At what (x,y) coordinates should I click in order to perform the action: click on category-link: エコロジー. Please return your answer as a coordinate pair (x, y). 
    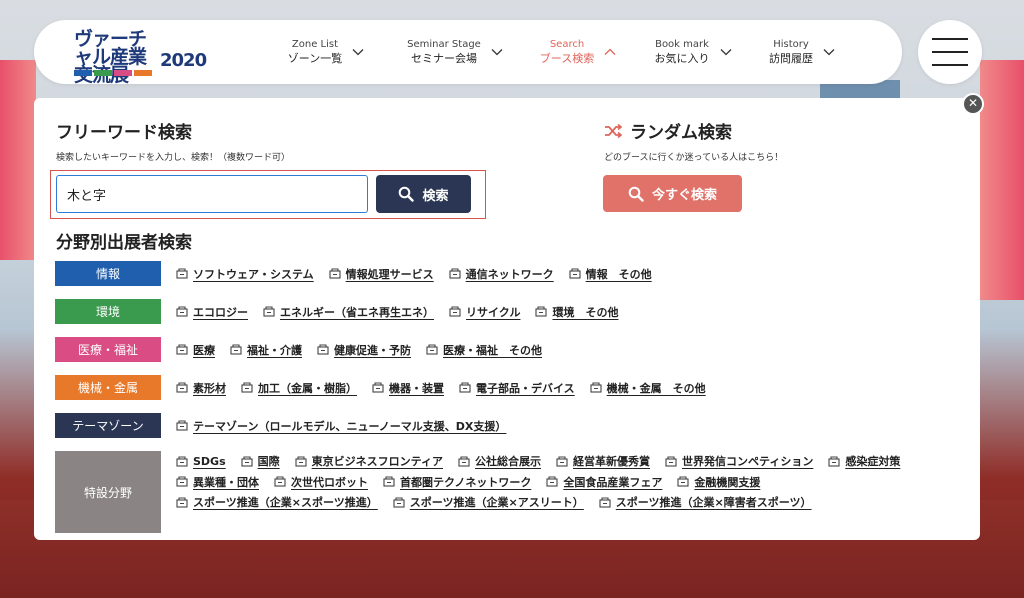
    Looking at the image, I should click on (212, 311).